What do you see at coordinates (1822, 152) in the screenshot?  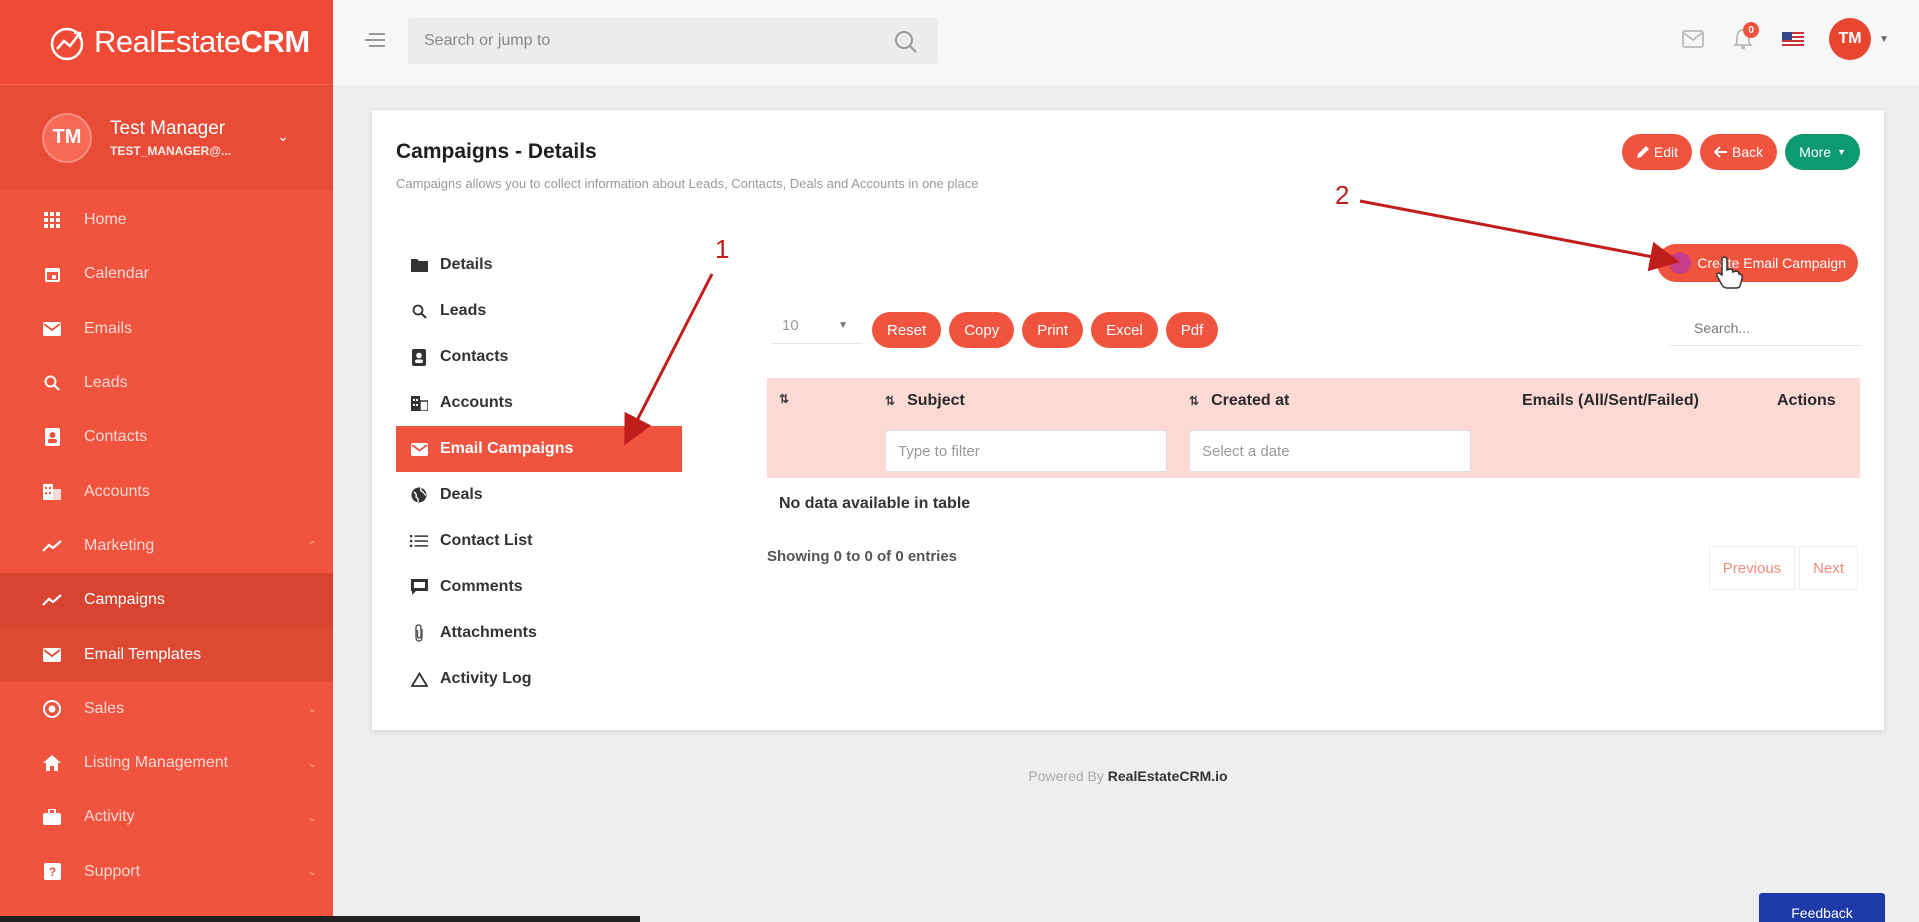 I see `more-button: More ▼` at bounding box center [1822, 152].